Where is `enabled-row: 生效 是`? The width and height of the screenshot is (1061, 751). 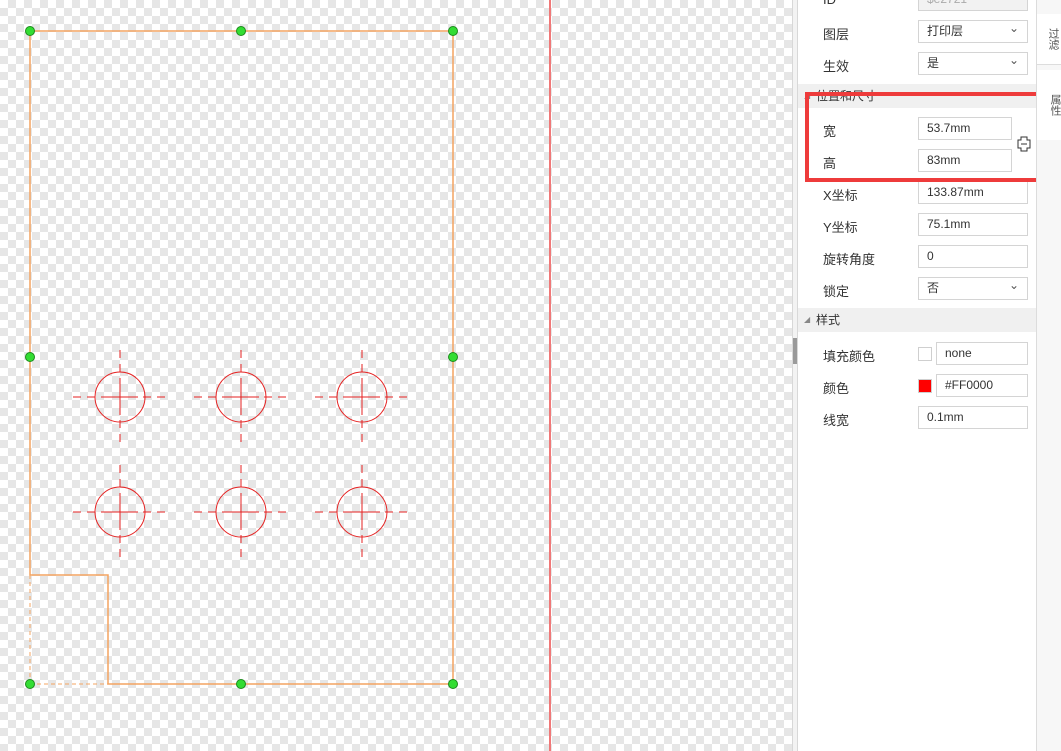 enabled-row: 生效 是 is located at coordinates (917, 64).